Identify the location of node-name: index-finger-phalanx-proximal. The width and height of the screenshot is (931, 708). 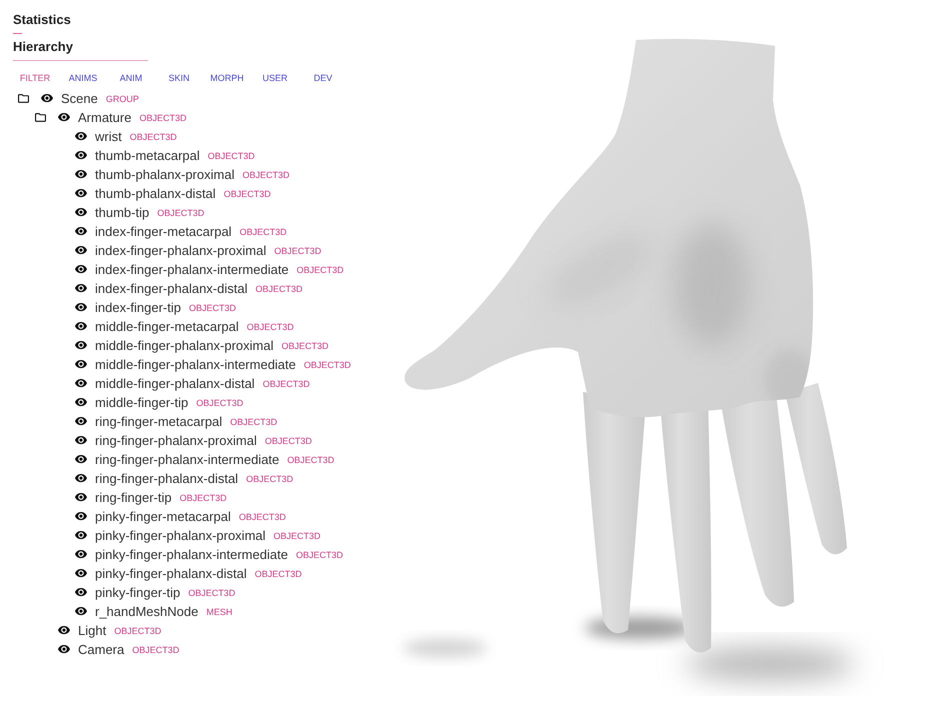
(180, 250).